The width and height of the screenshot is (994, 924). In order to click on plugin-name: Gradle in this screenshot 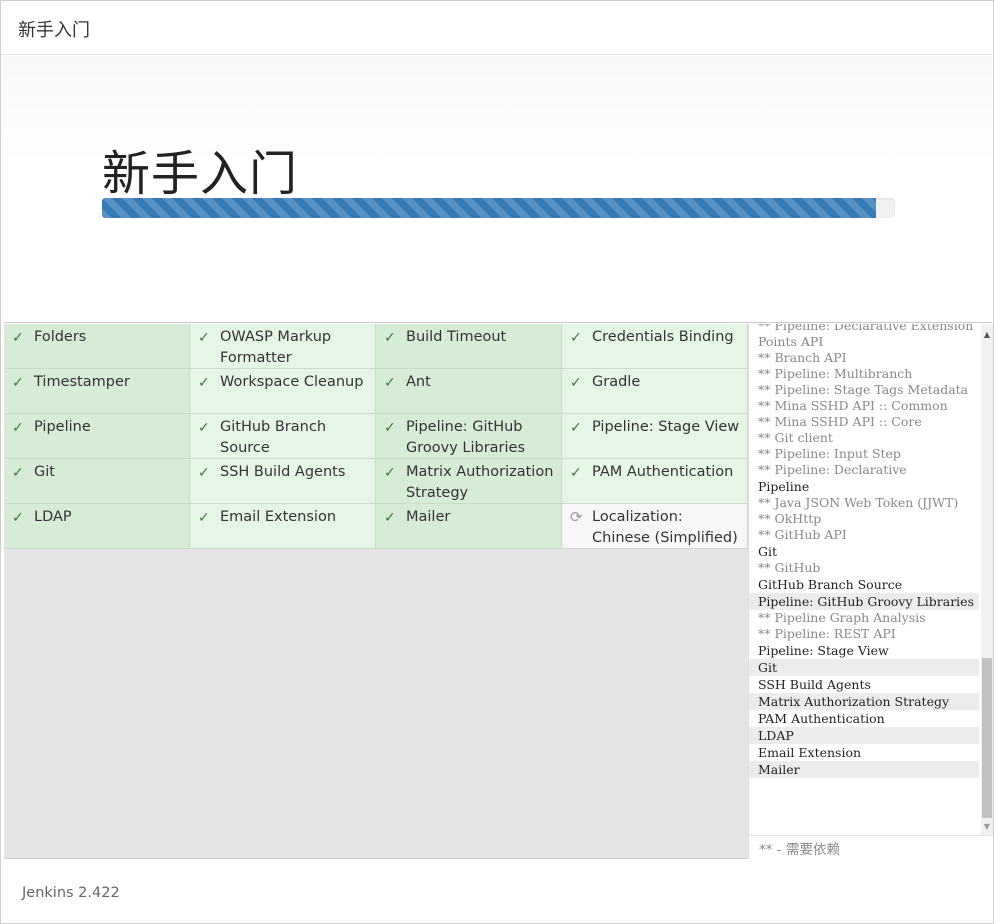, I will do `click(616, 382)`.